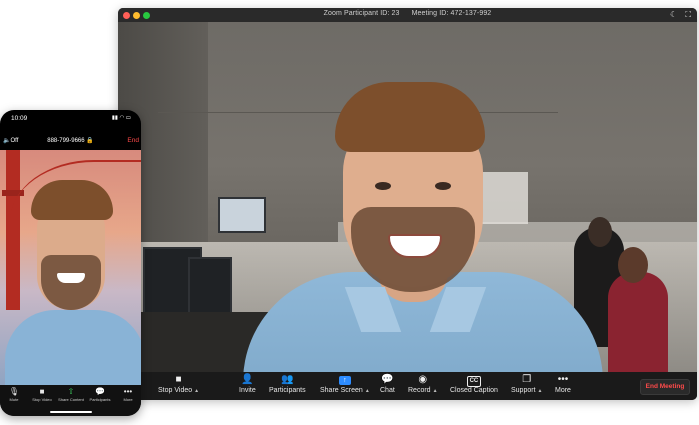  I want to click on fullscreen-icon: ⛶, so click(688, 14).